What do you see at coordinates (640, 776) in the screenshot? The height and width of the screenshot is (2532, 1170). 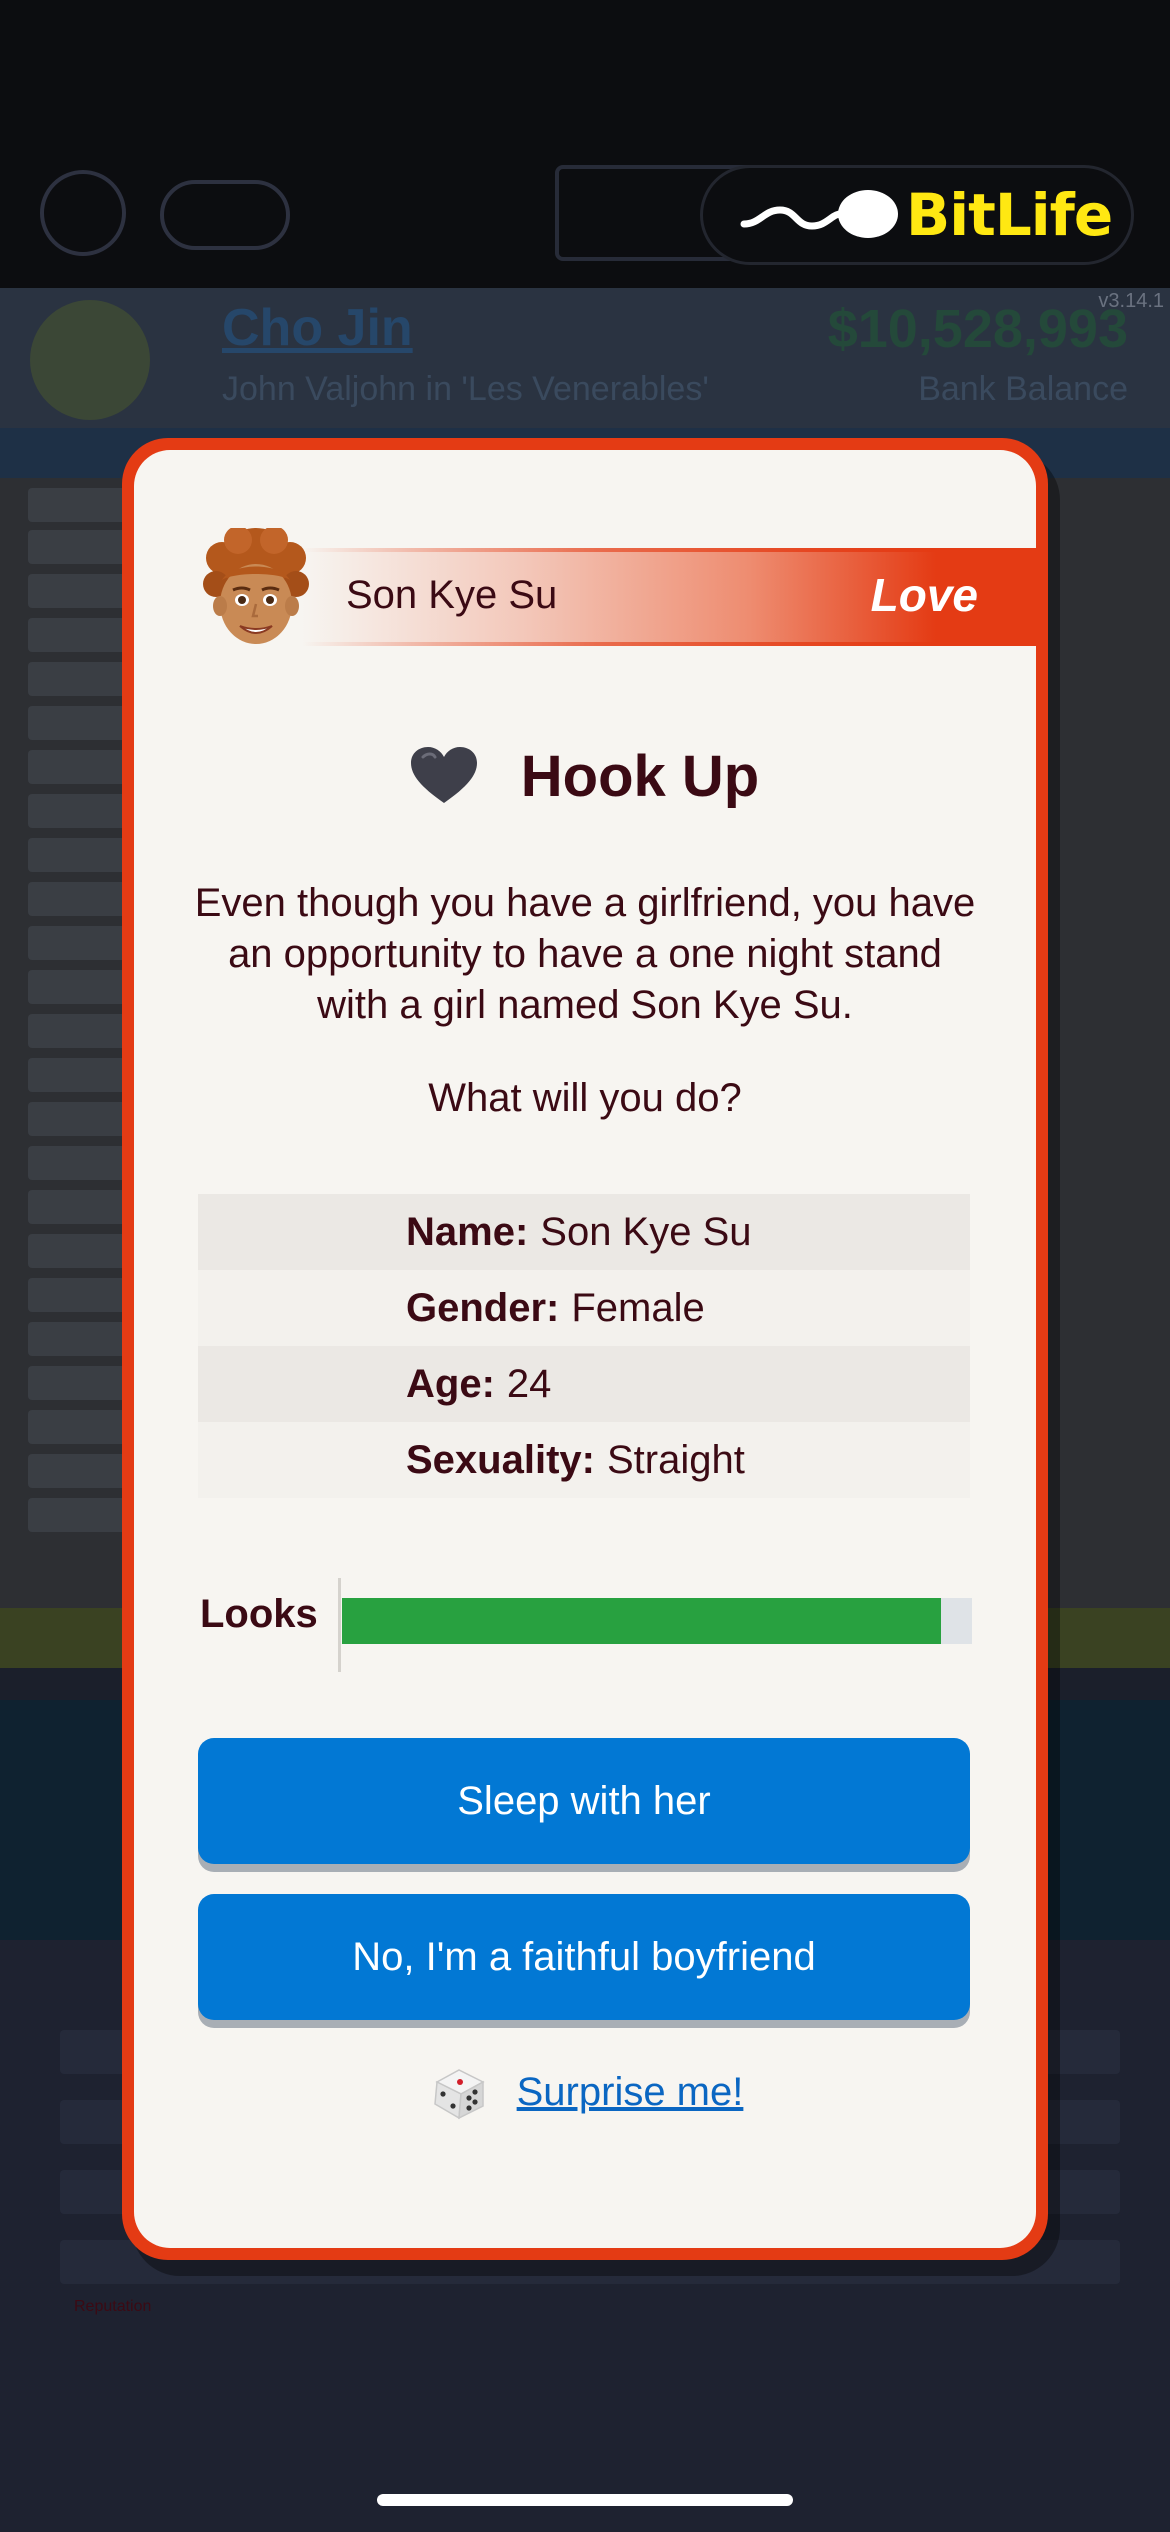 I see `dialog-title: Hook Up` at bounding box center [640, 776].